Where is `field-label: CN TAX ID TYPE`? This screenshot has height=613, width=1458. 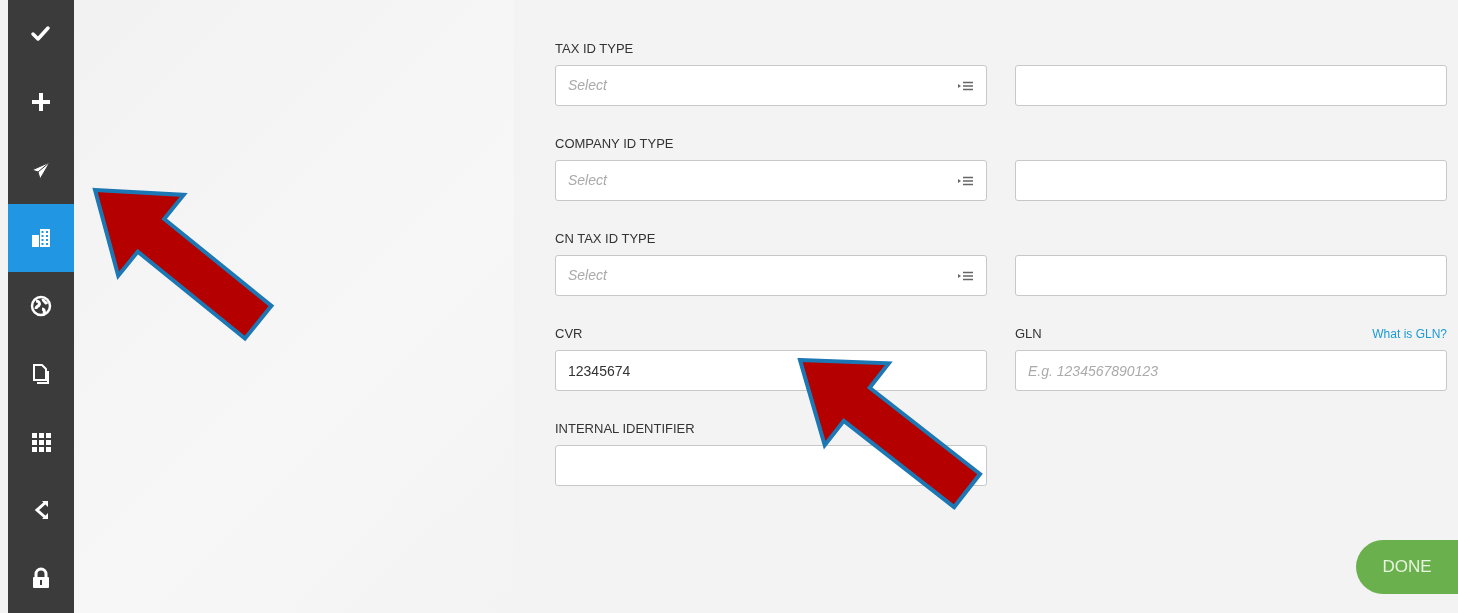 field-label: CN TAX ID TYPE is located at coordinates (605, 238).